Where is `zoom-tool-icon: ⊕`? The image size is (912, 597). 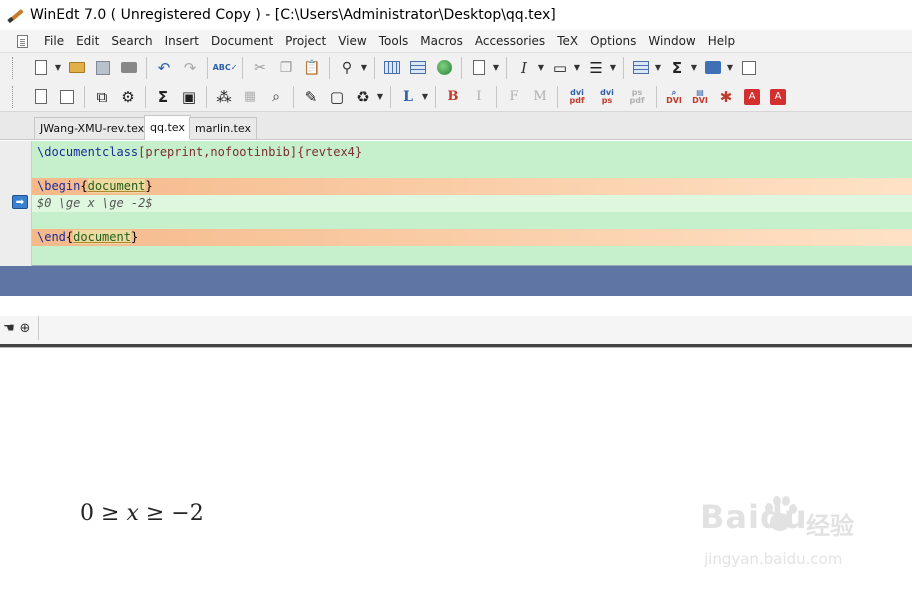 zoom-tool-icon: ⊕ is located at coordinates (25, 328).